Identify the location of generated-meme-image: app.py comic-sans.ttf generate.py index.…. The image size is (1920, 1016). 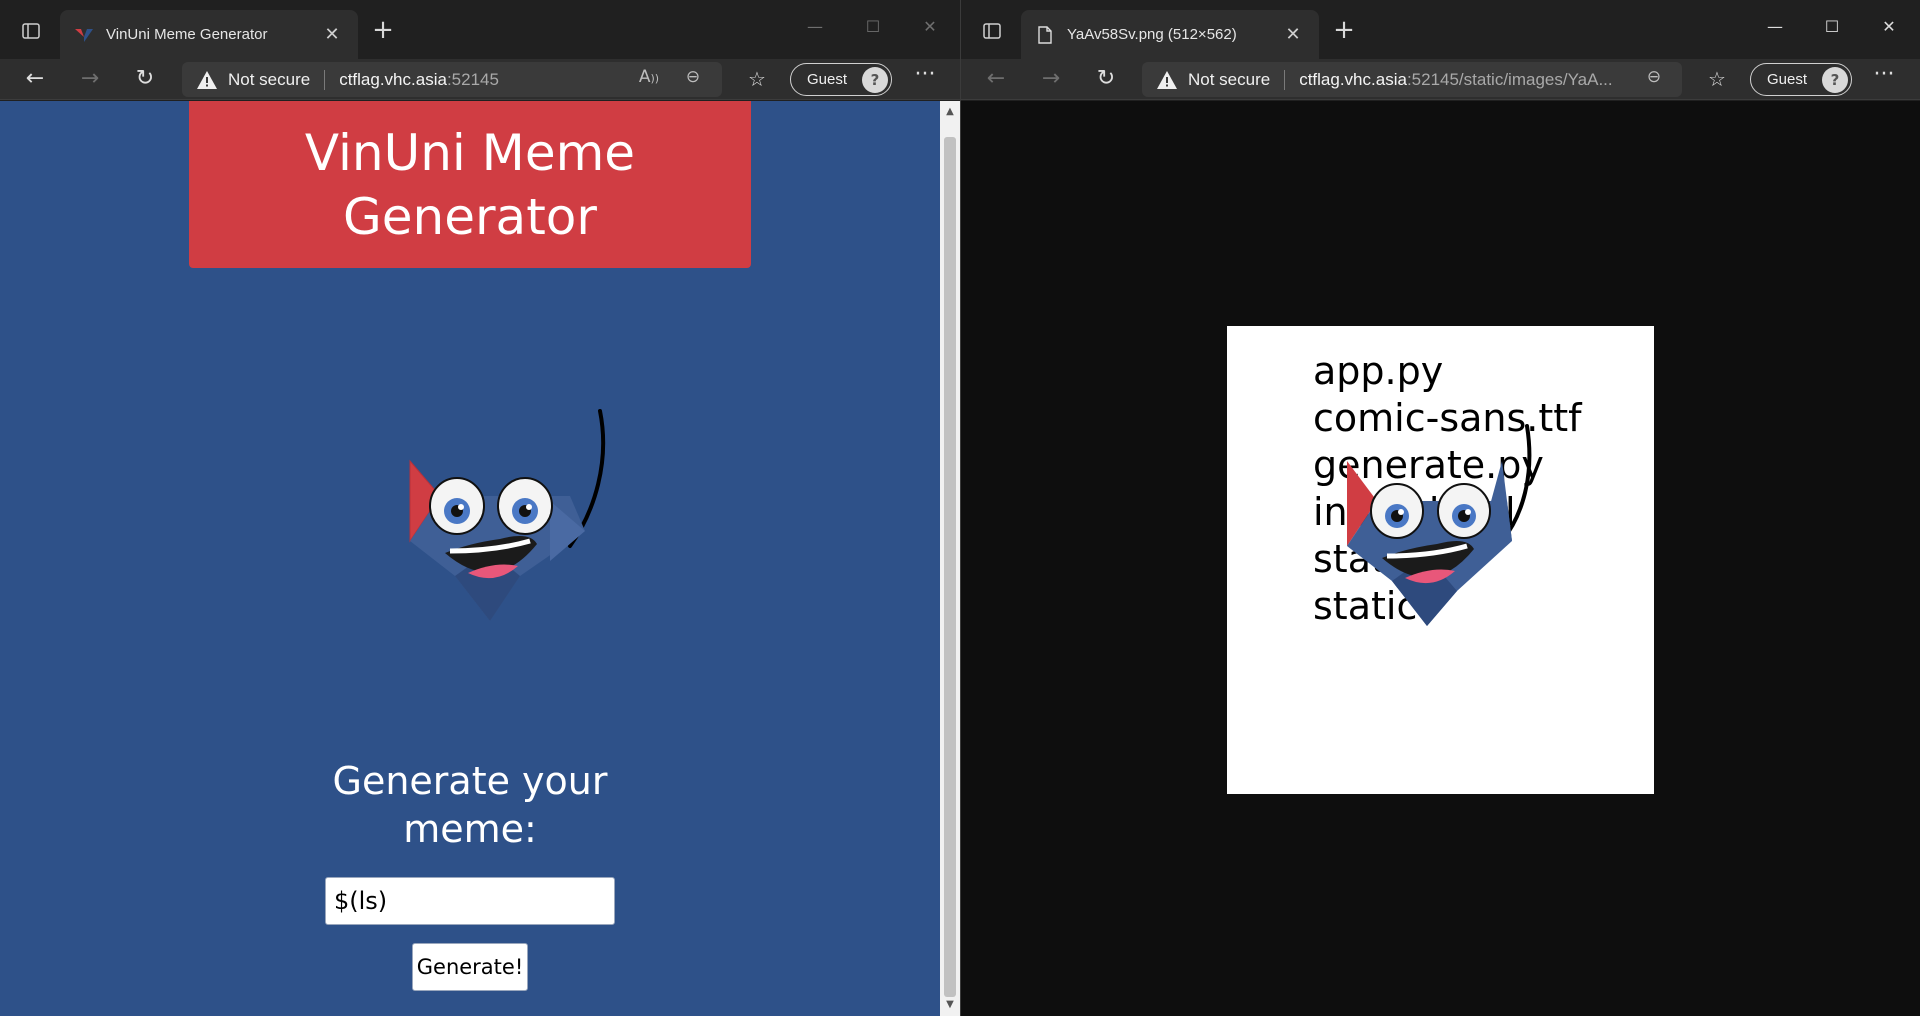
(1440, 560).